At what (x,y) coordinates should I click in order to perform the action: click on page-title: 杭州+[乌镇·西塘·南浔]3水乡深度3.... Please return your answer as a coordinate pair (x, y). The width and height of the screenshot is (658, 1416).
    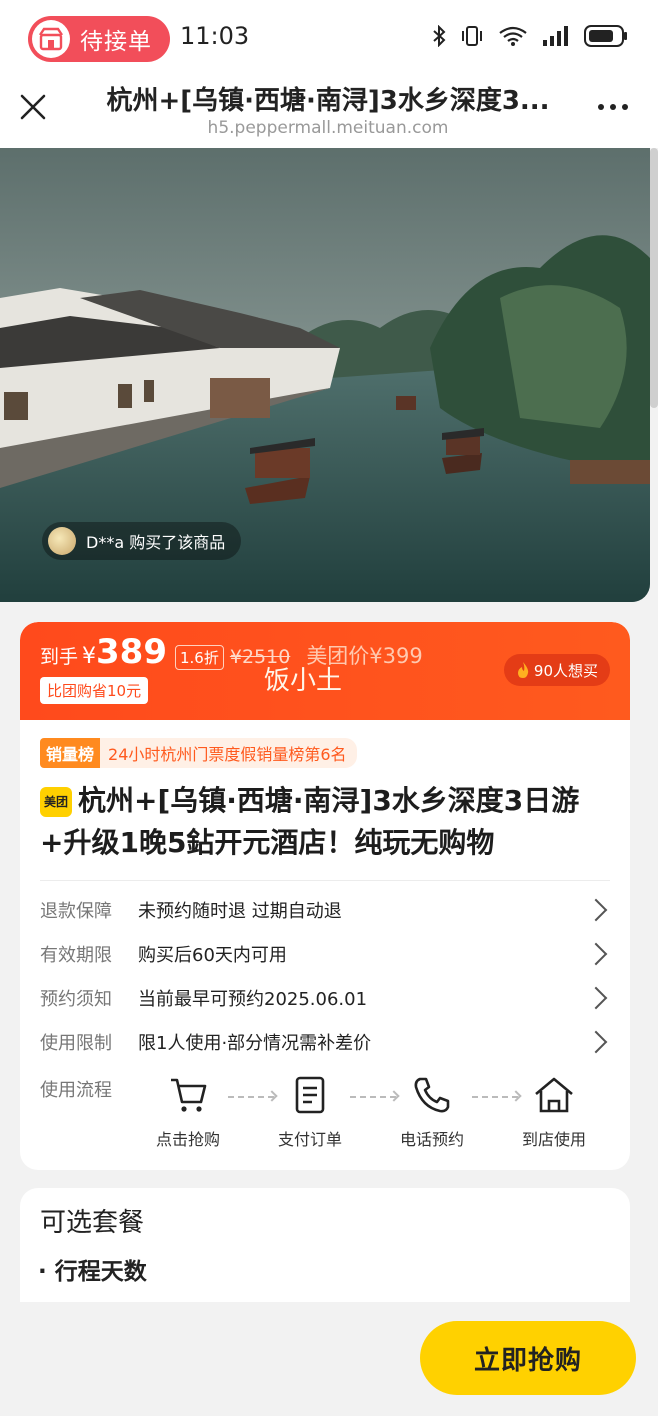
    Looking at the image, I should click on (328, 101).